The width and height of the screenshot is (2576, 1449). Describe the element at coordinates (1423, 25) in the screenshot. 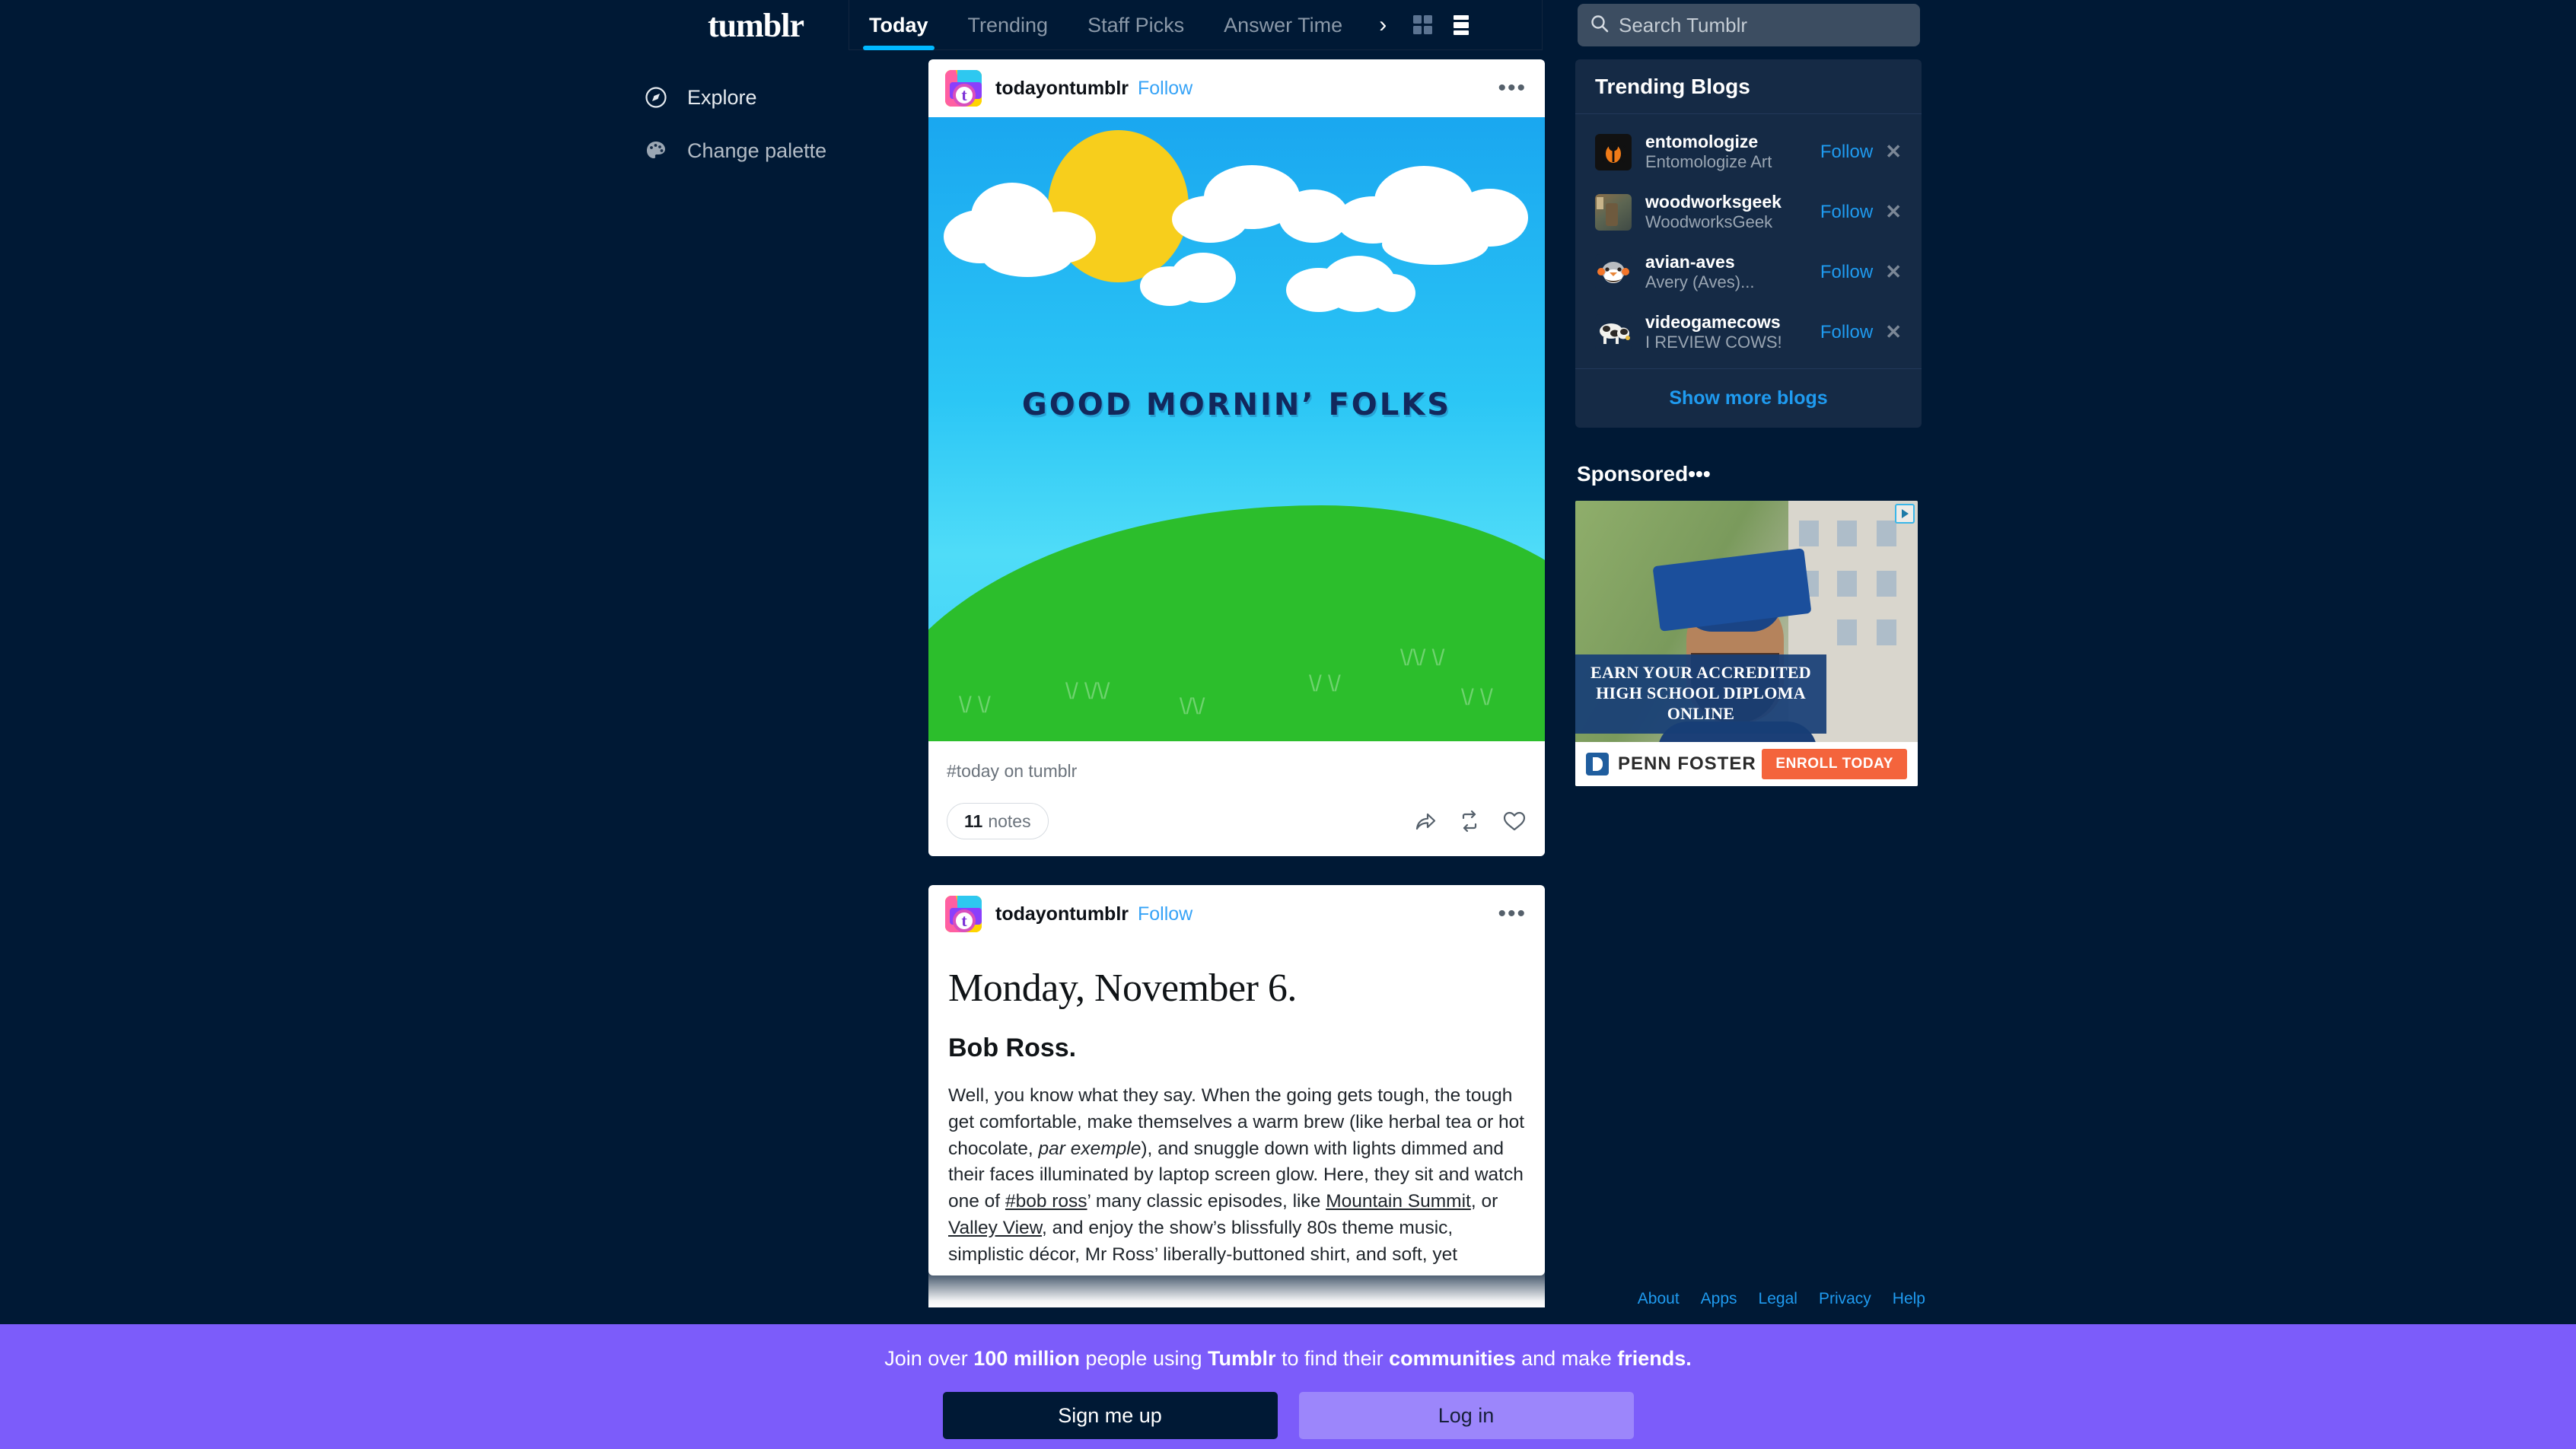

I see `grid-view-icon` at that location.